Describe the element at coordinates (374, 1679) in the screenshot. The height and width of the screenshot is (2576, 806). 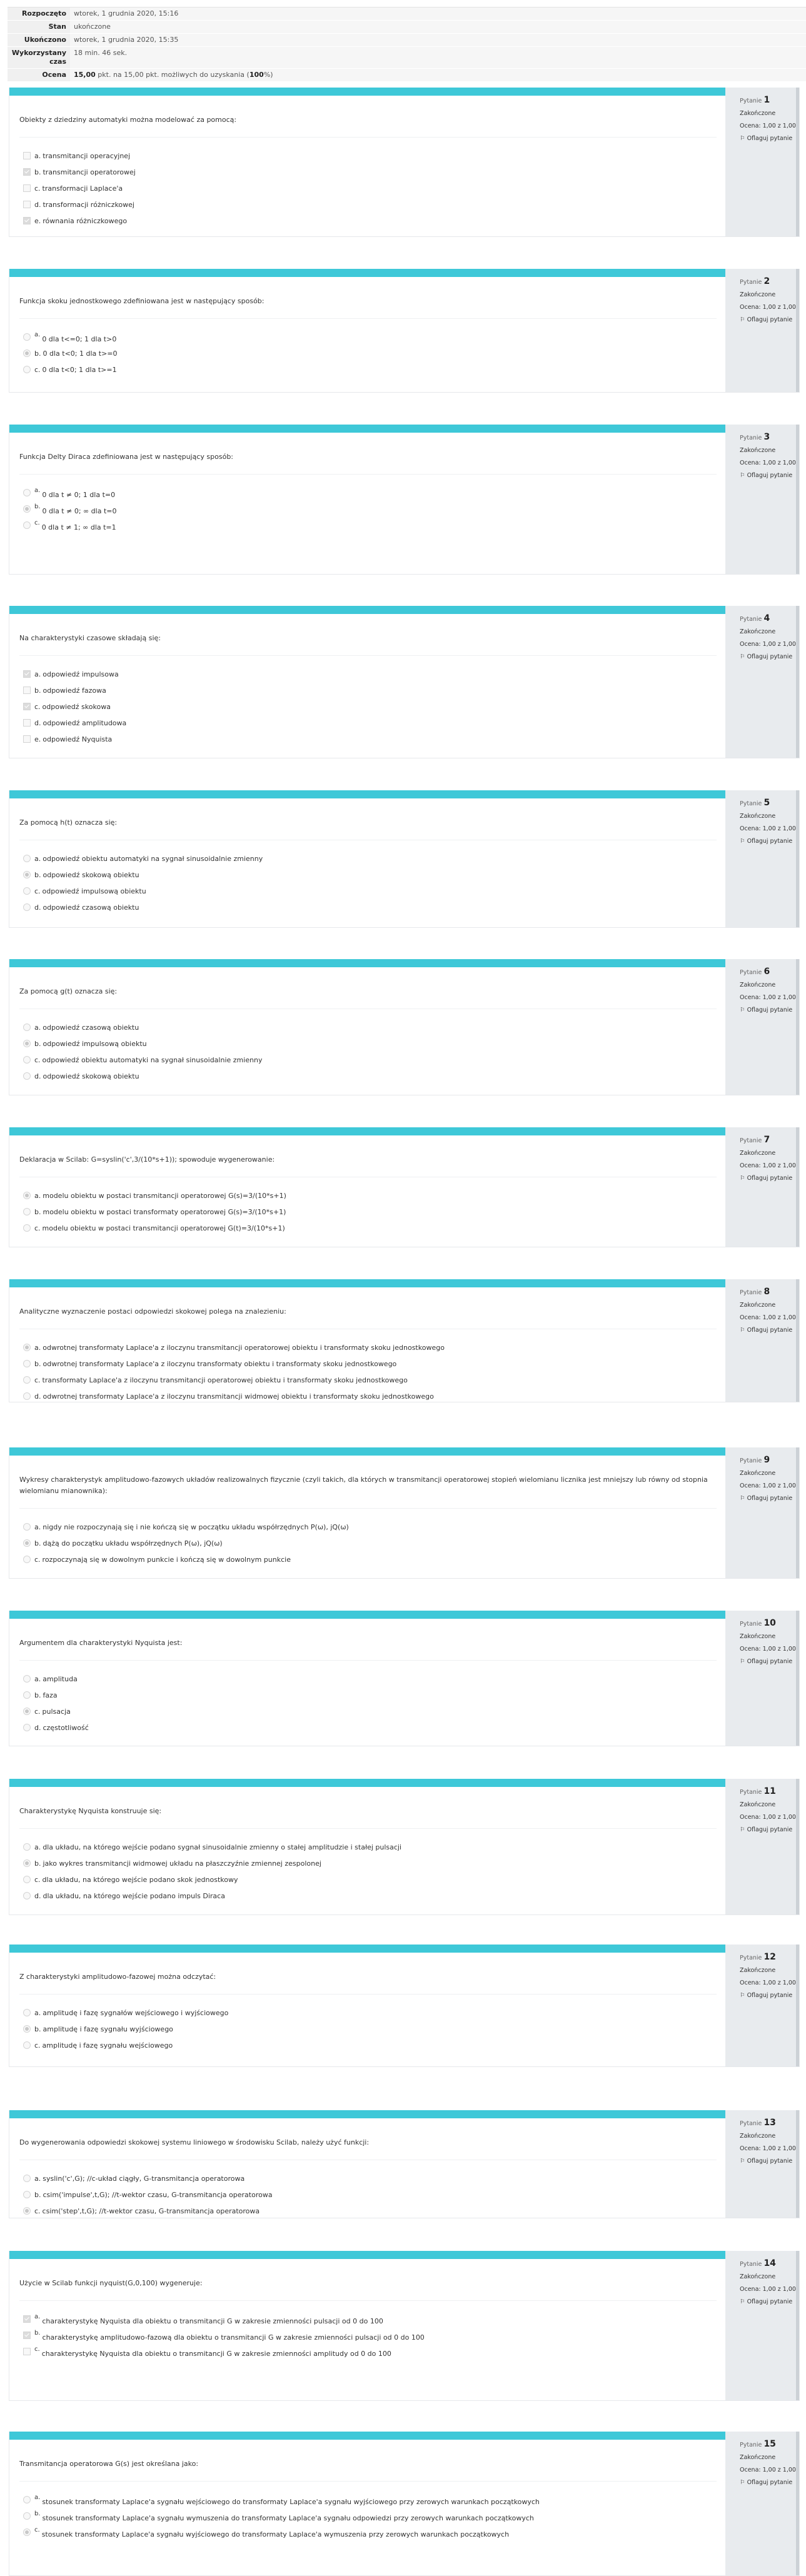
I see `answer-option: a. amplituda` at that location.